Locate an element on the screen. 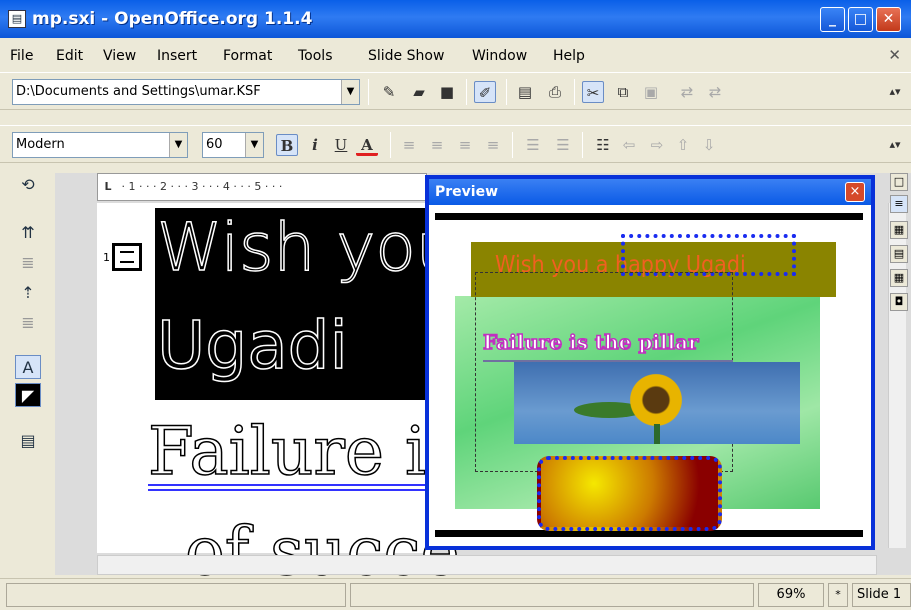 The image size is (911, 610). menu-edit: Edit is located at coordinates (69, 56).